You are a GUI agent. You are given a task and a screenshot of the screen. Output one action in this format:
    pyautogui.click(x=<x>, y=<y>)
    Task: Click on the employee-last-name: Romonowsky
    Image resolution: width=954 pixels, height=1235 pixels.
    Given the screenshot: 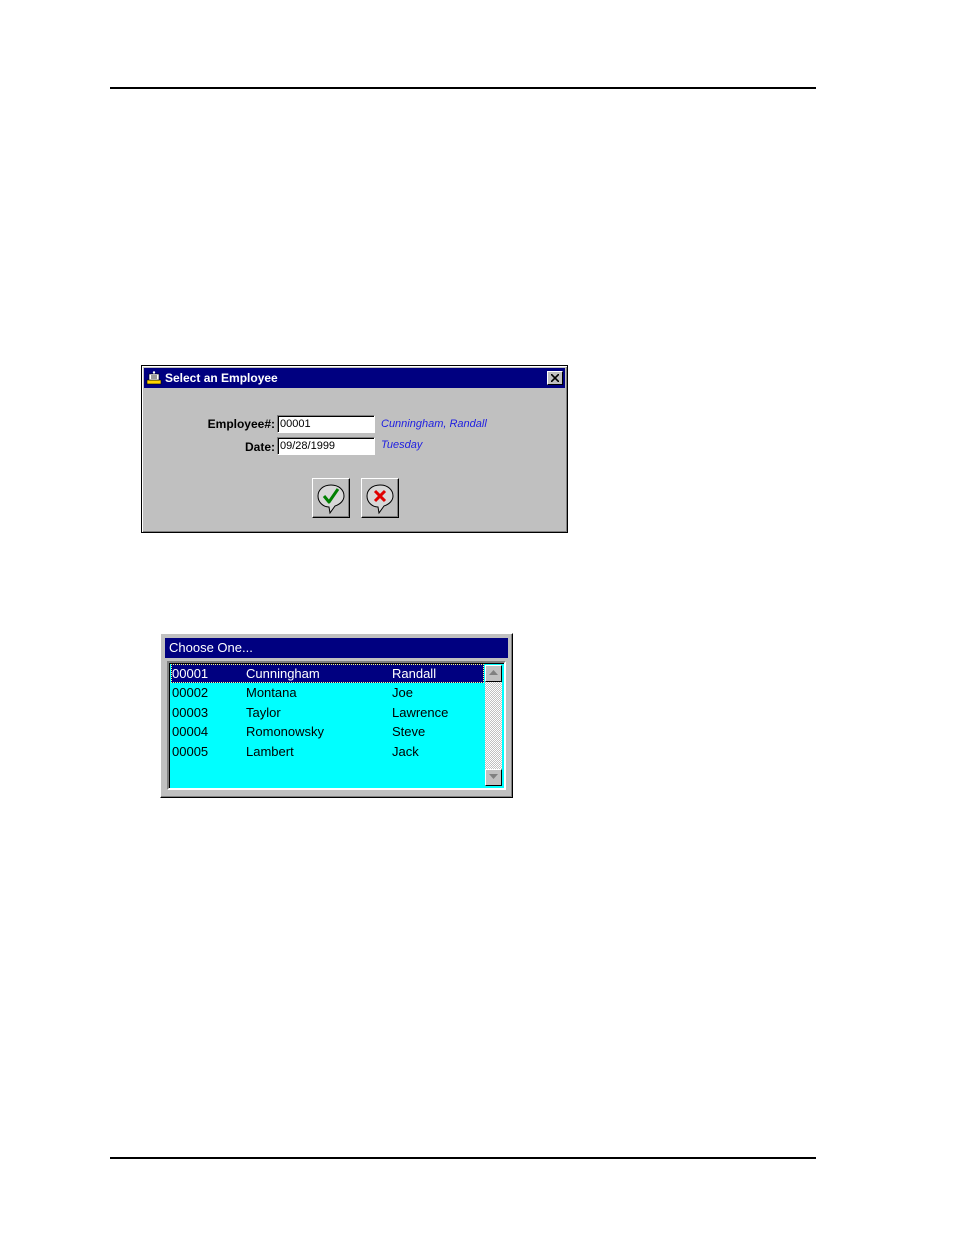 What is the action you would take?
    pyautogui.click(x=285, y=731)
    